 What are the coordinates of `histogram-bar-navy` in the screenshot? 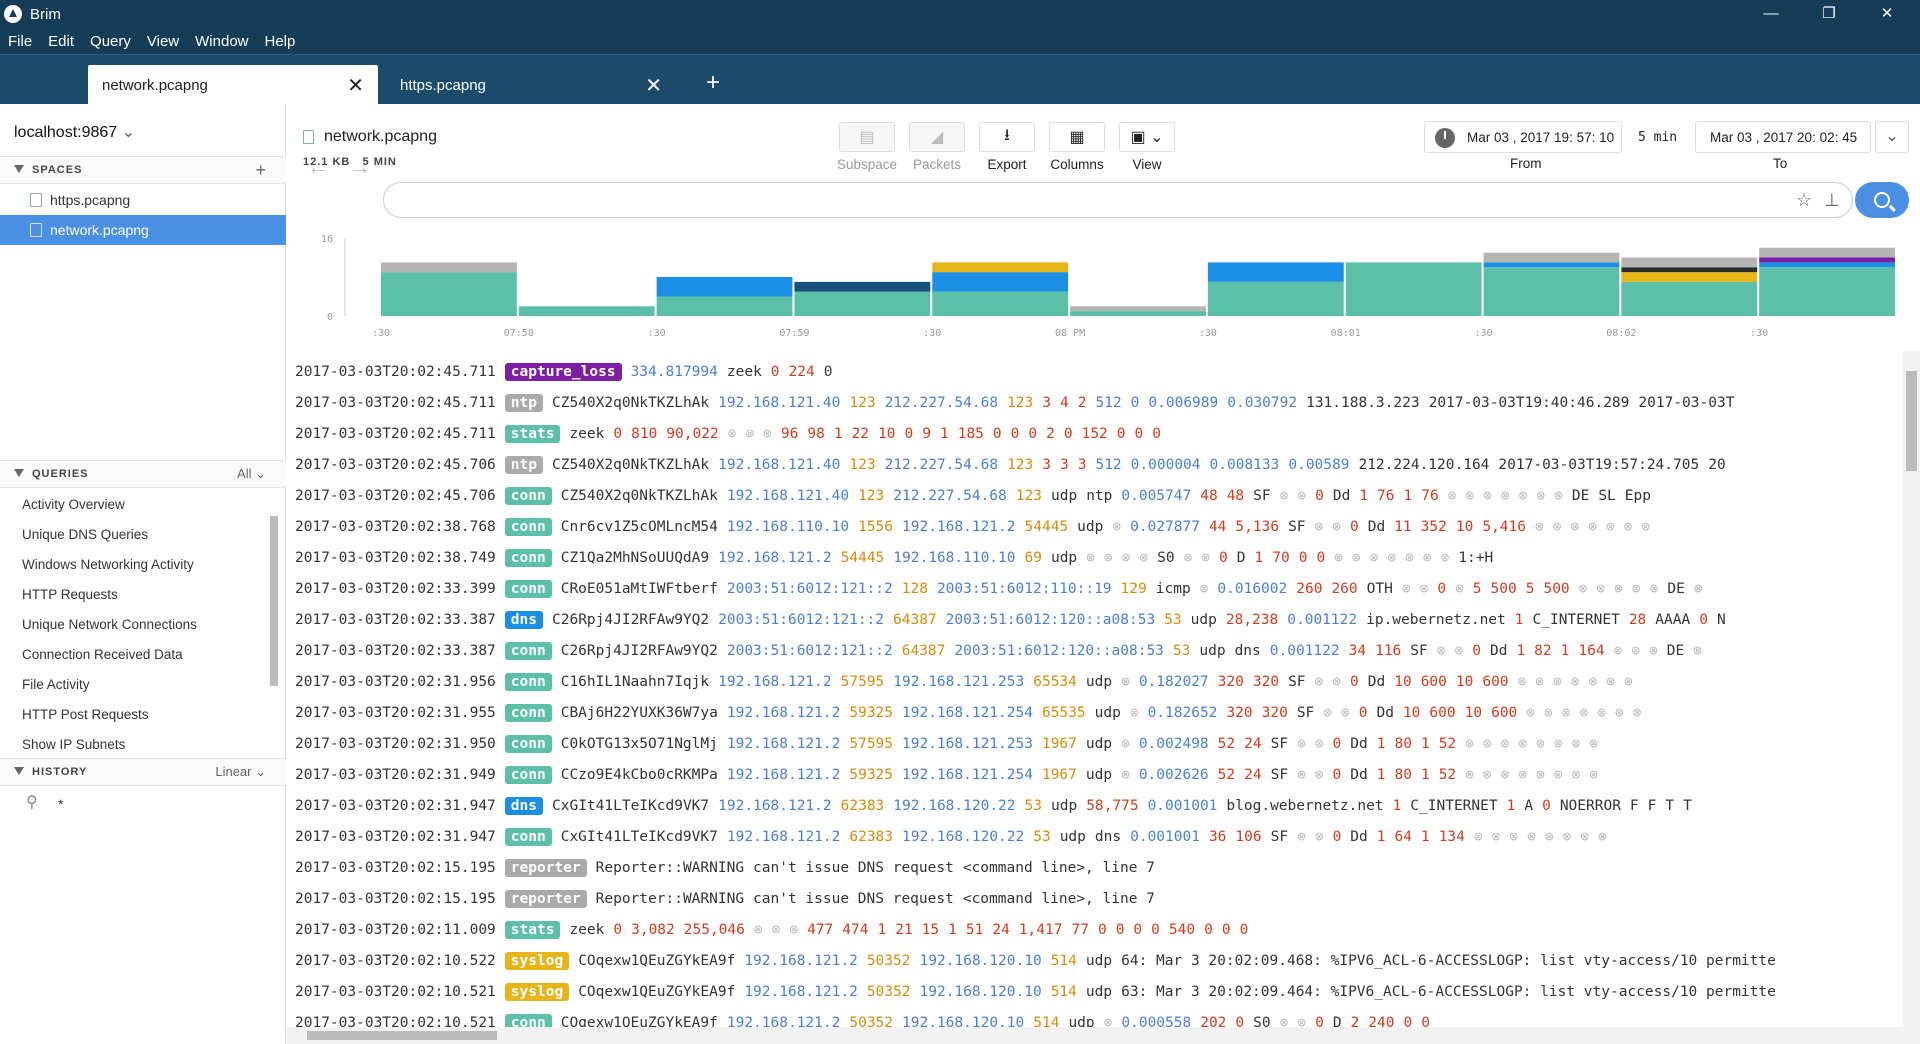 It's located at (862, 286).